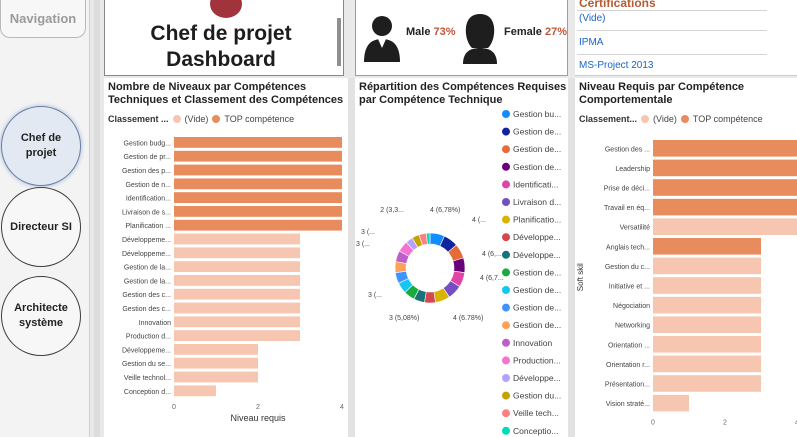 The width and height of the screenshot is (797, 437). I want to click on female-avatar-icon, so click(480, 39).